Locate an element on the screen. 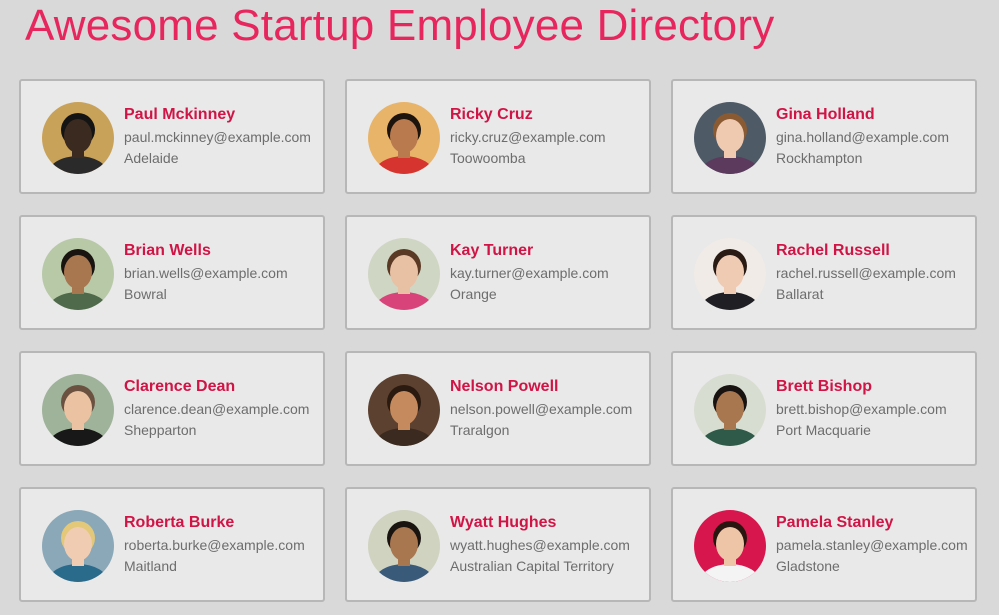 The height and width of the screenshot is (615, 999). employee-name: Gina Holland is located at coordinates (825, 114).